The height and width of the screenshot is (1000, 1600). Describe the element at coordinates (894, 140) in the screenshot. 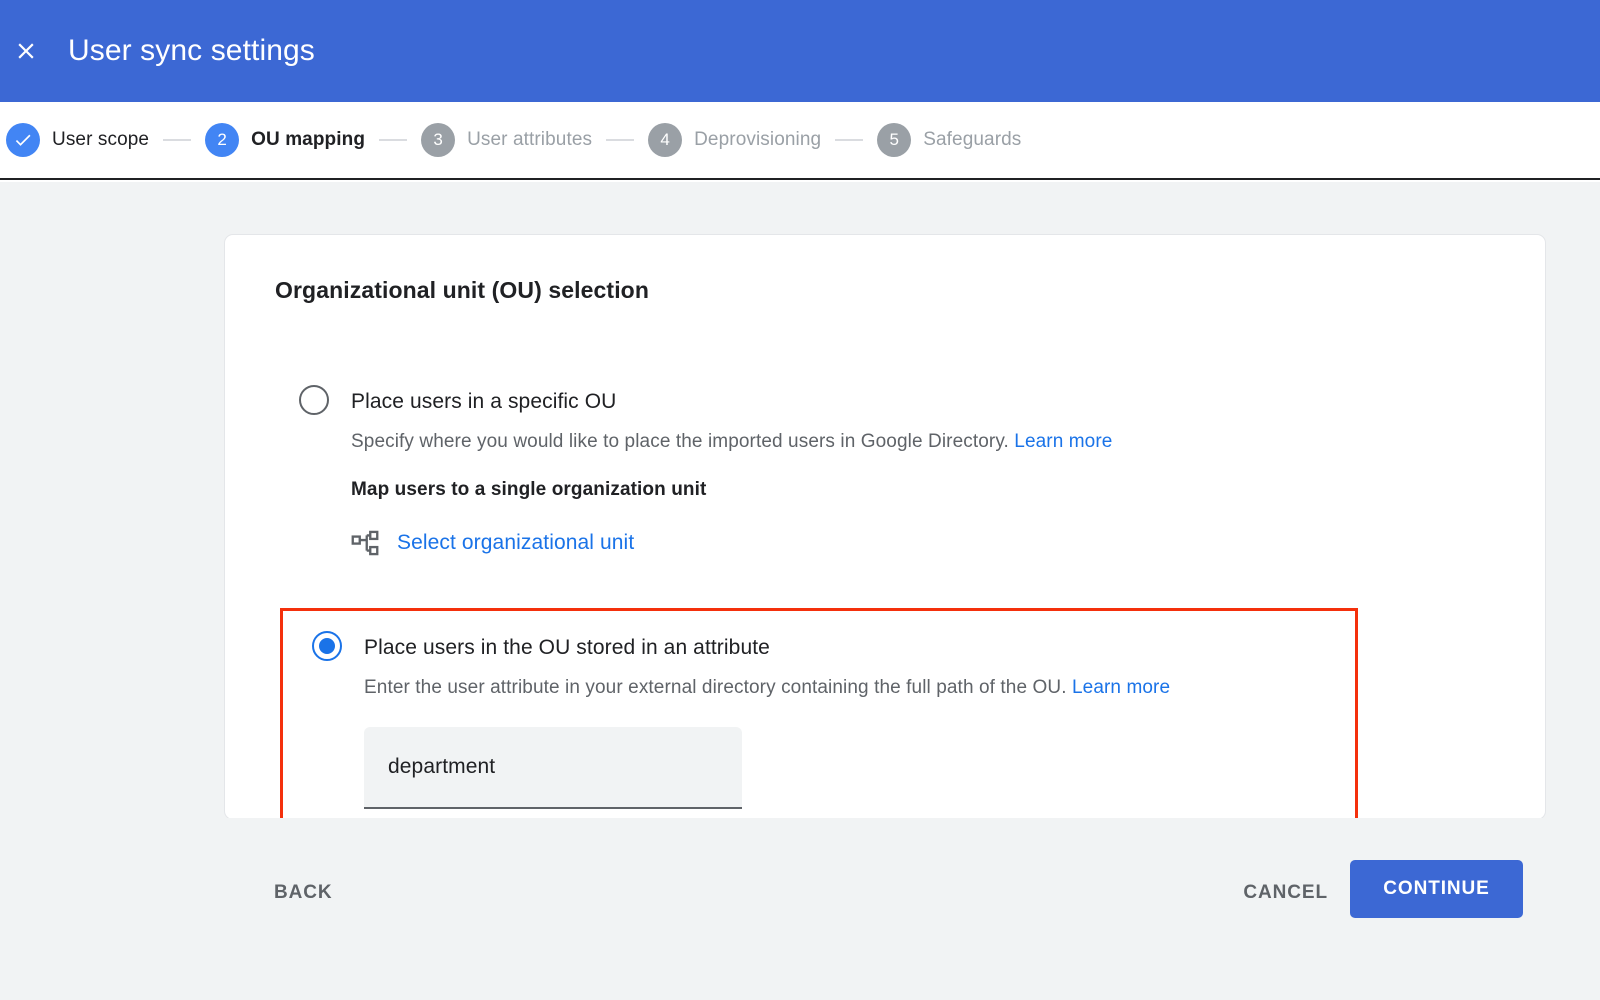

I see `step-bullet-5: 5` at that location.